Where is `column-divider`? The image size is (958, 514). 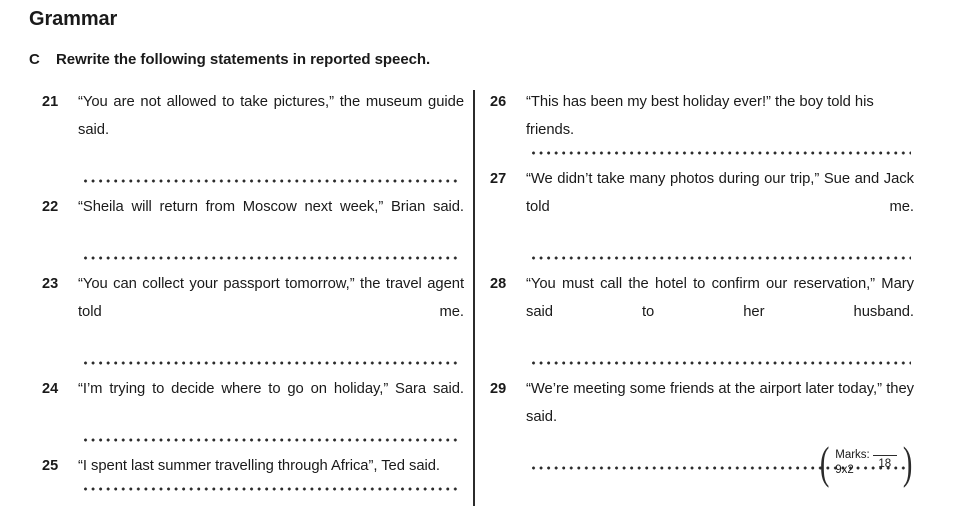
column-divider is located at coordinates (474, 298).